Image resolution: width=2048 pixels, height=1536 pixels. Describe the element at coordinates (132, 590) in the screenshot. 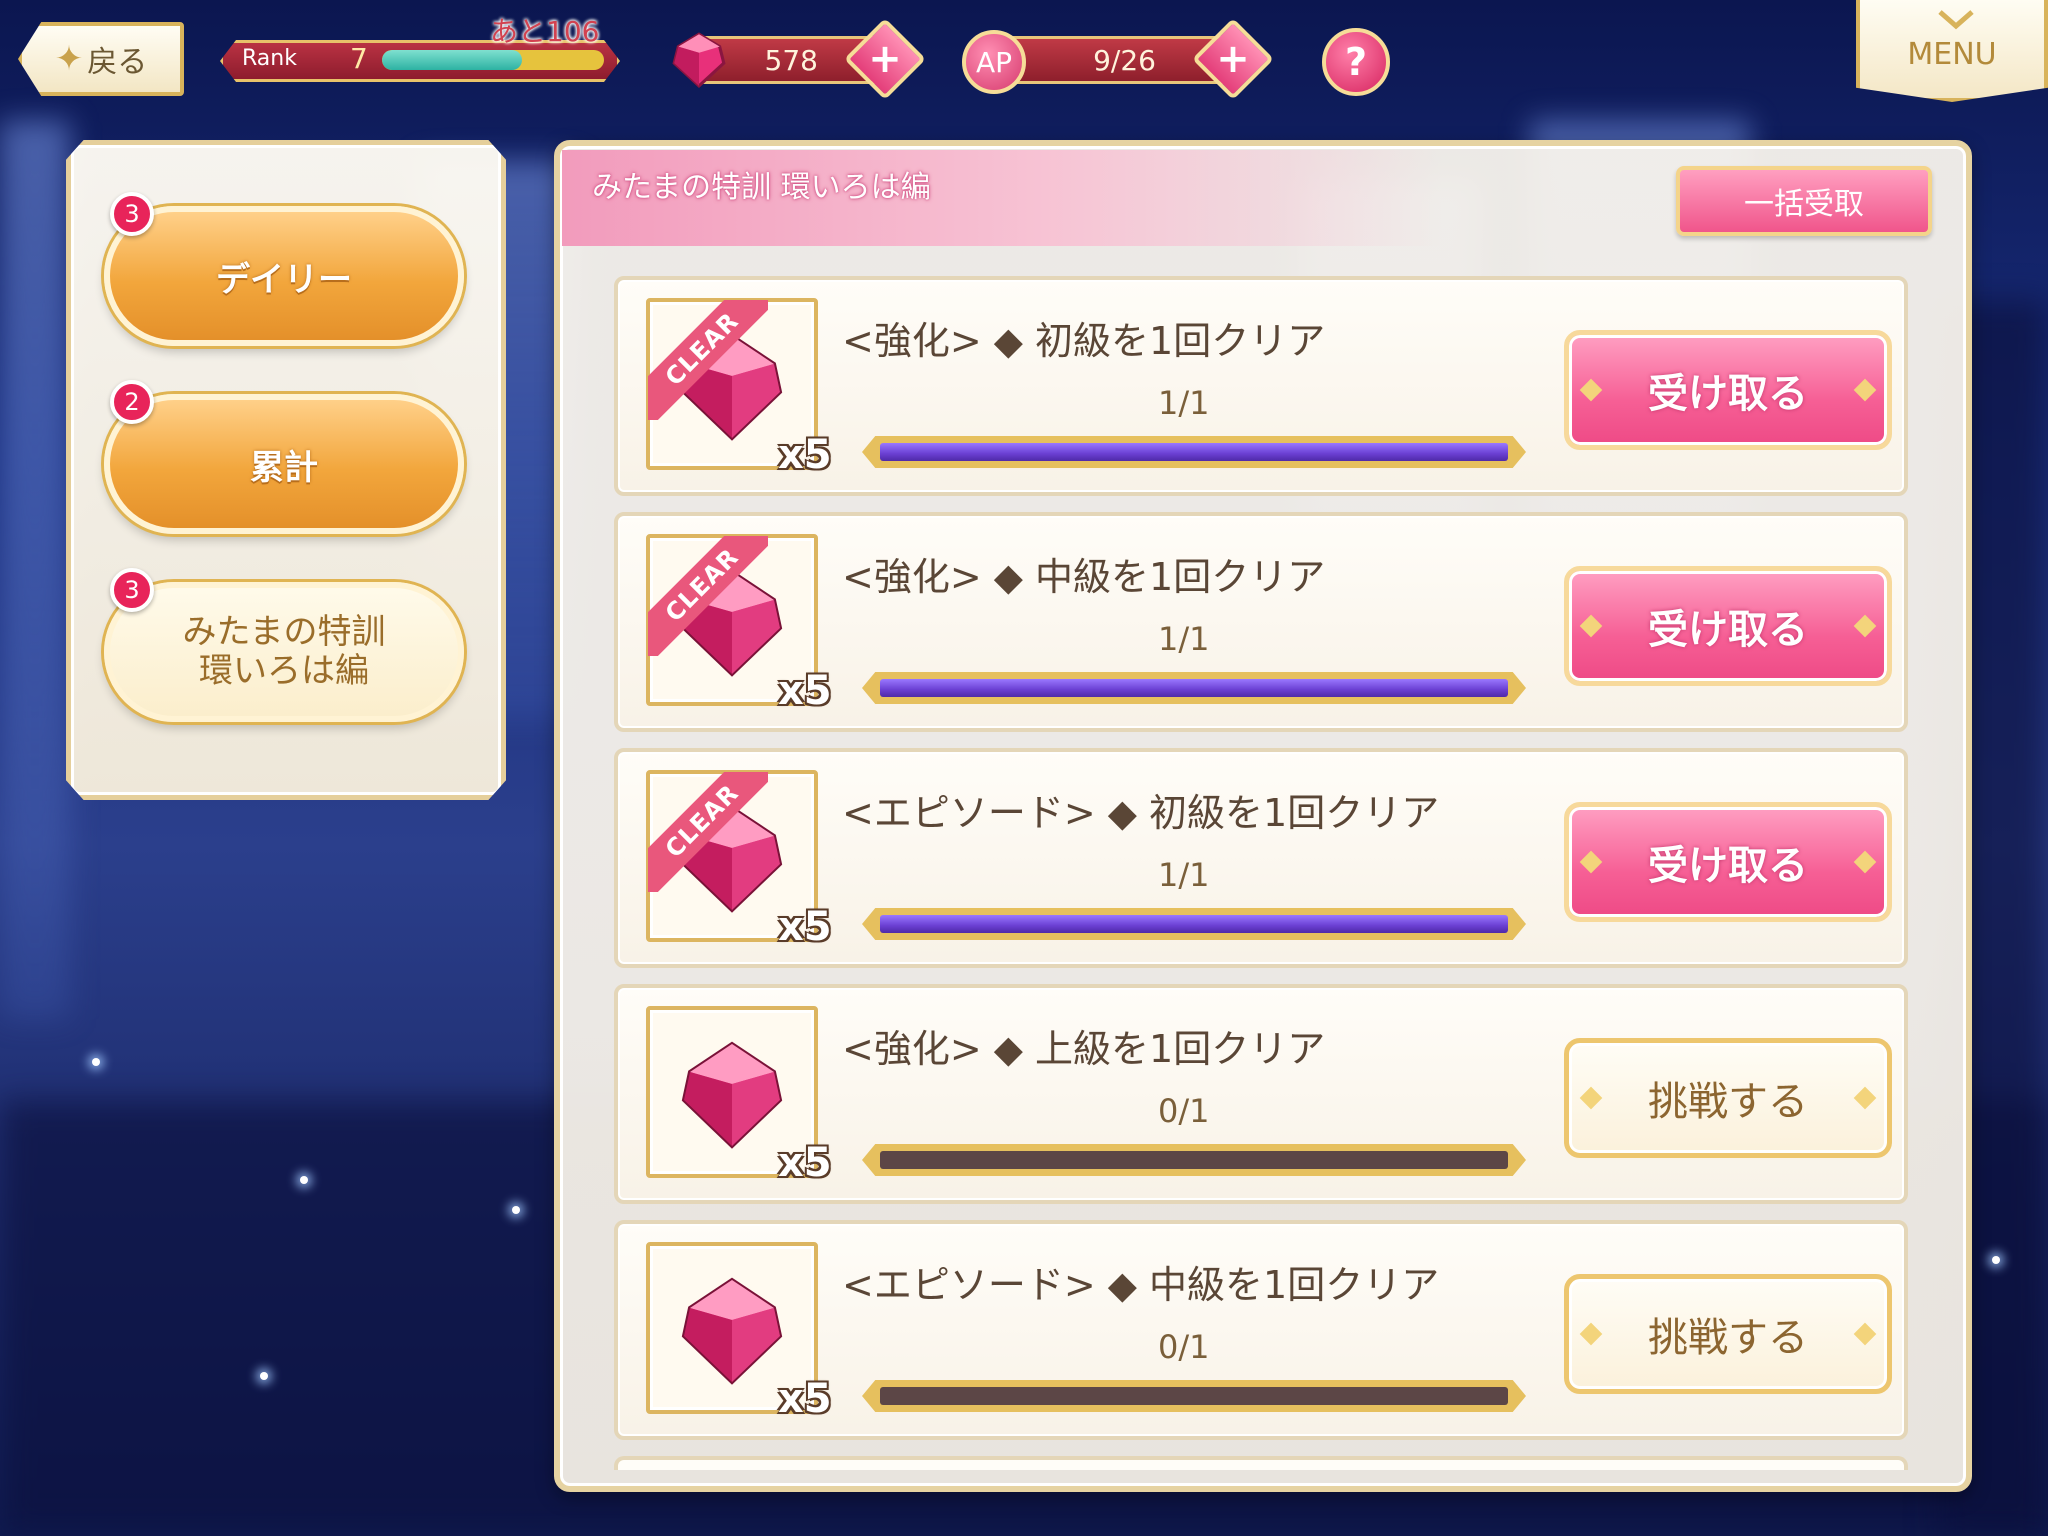

I see `tab-mitama-badge: 3` at that location.